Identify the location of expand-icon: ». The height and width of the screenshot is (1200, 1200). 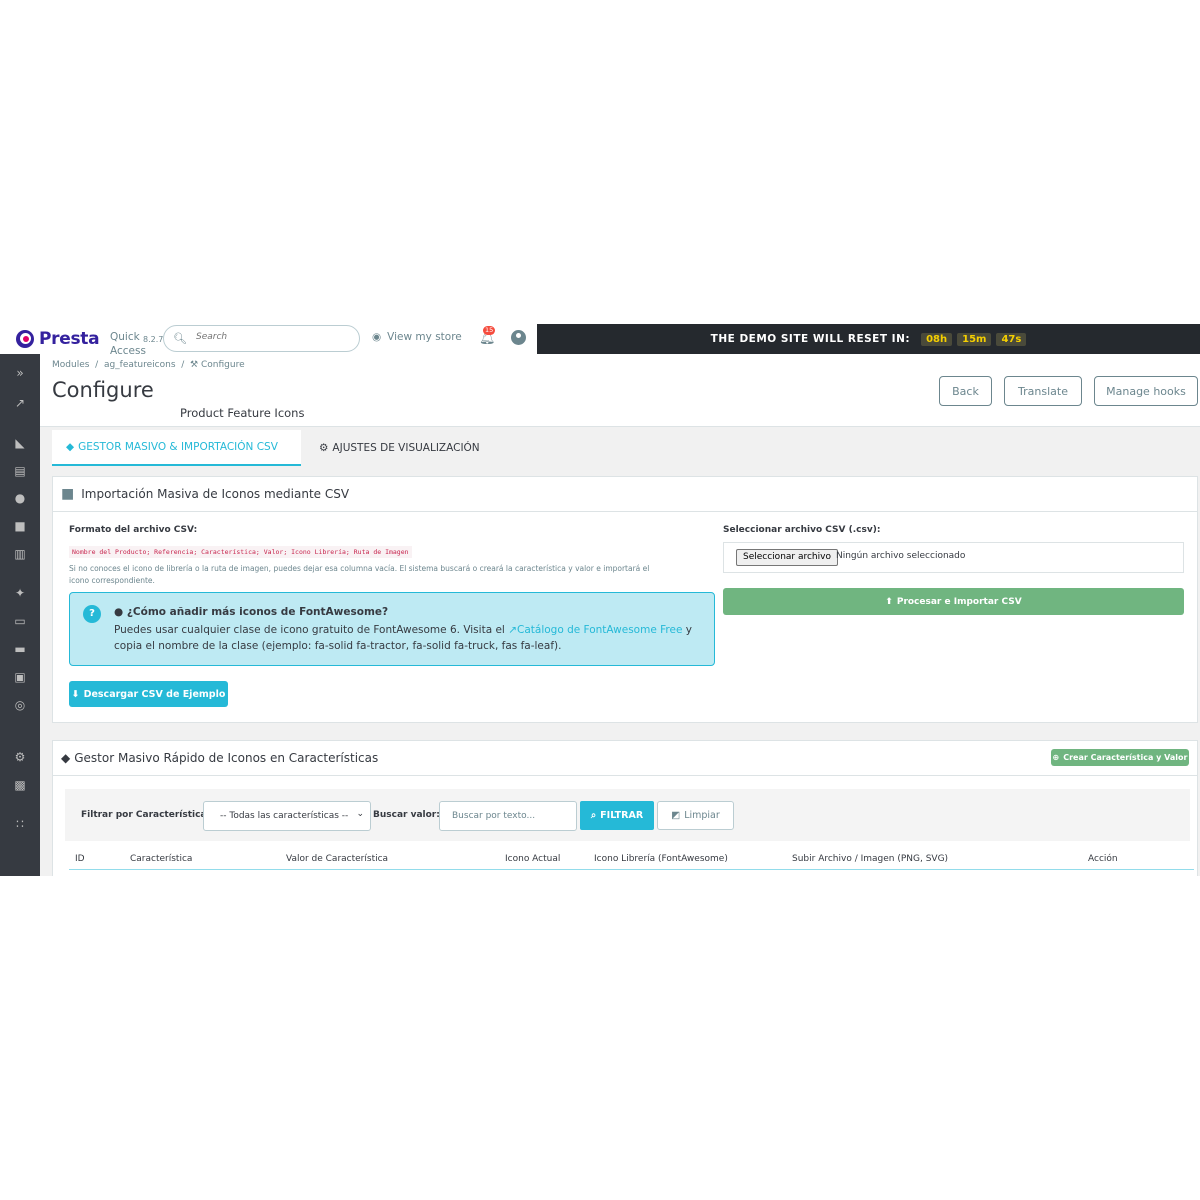
(20, 373).